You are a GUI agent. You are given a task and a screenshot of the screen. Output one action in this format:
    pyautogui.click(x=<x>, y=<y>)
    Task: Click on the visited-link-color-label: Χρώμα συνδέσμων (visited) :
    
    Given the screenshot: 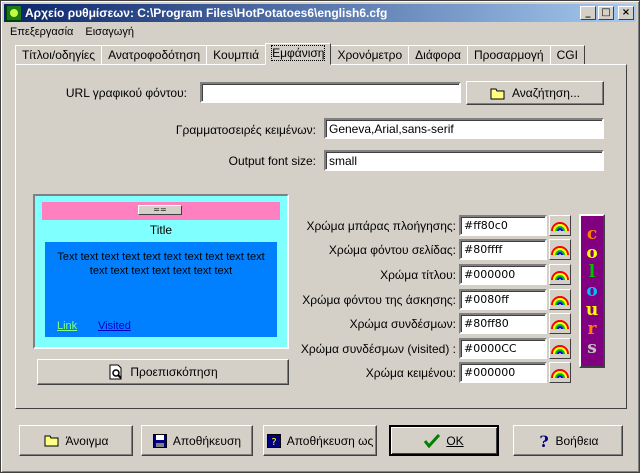 What is the action you would take?
    pyautogui.click(x=378, y=349)
    